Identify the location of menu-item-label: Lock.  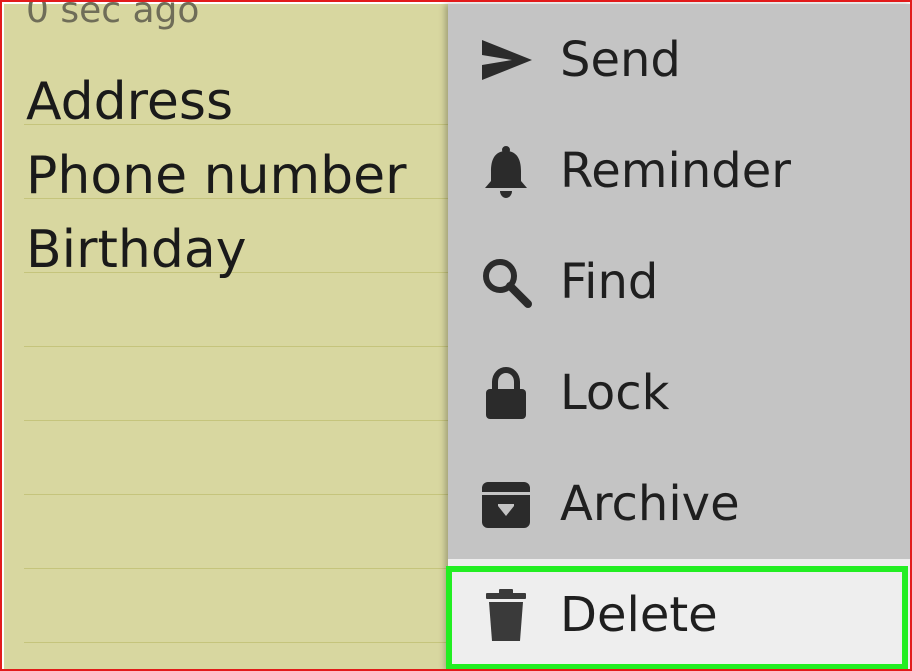
(615, 392).